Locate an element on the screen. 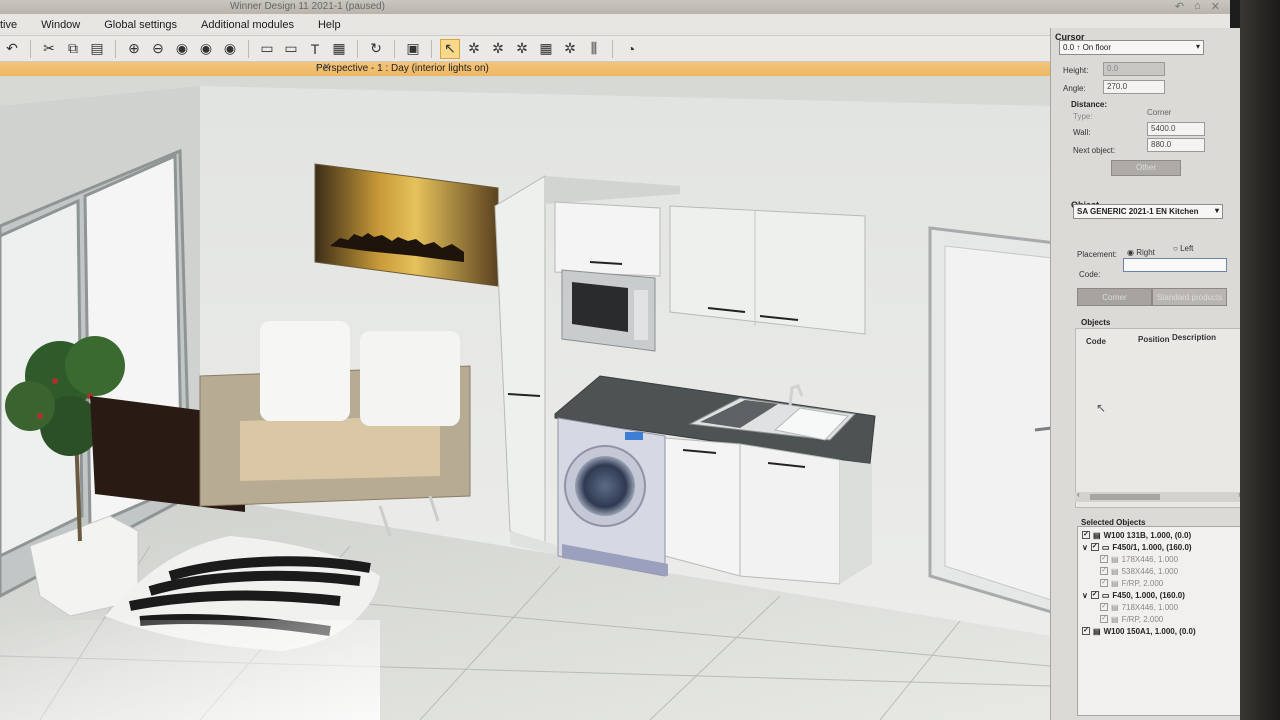  placement-left-radio: ○ Left is located at coordinates (1183, 248).